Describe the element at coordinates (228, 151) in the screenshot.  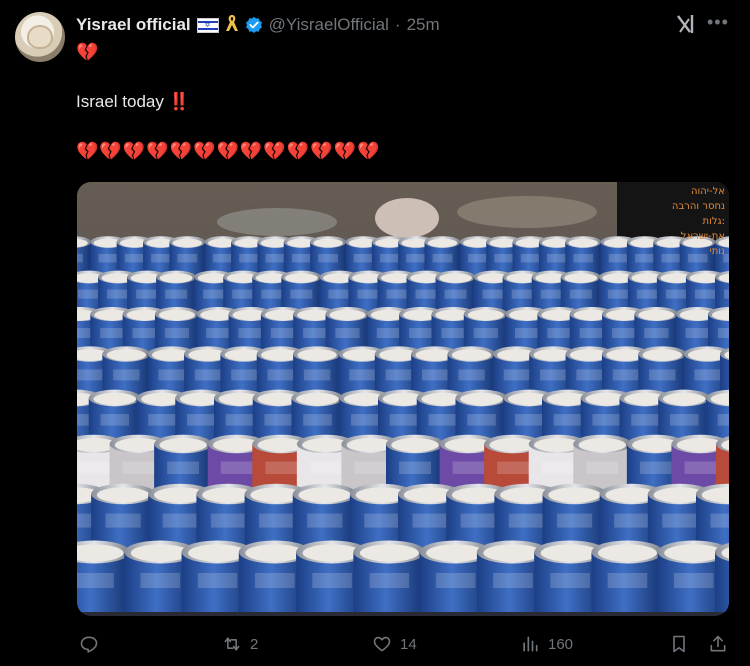
I see `broken-hearts-row: 💔💔💔💔💔💔💔💔💔💔💔💔💔` at that location.